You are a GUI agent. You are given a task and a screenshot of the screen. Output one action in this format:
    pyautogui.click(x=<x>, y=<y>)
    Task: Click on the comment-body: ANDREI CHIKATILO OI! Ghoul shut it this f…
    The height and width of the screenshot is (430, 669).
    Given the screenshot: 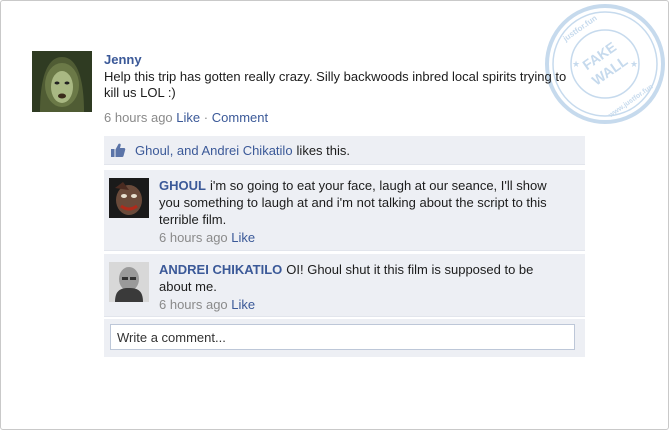 What is the action you would take?
    pyautogui.click(x=364, y=287)
    